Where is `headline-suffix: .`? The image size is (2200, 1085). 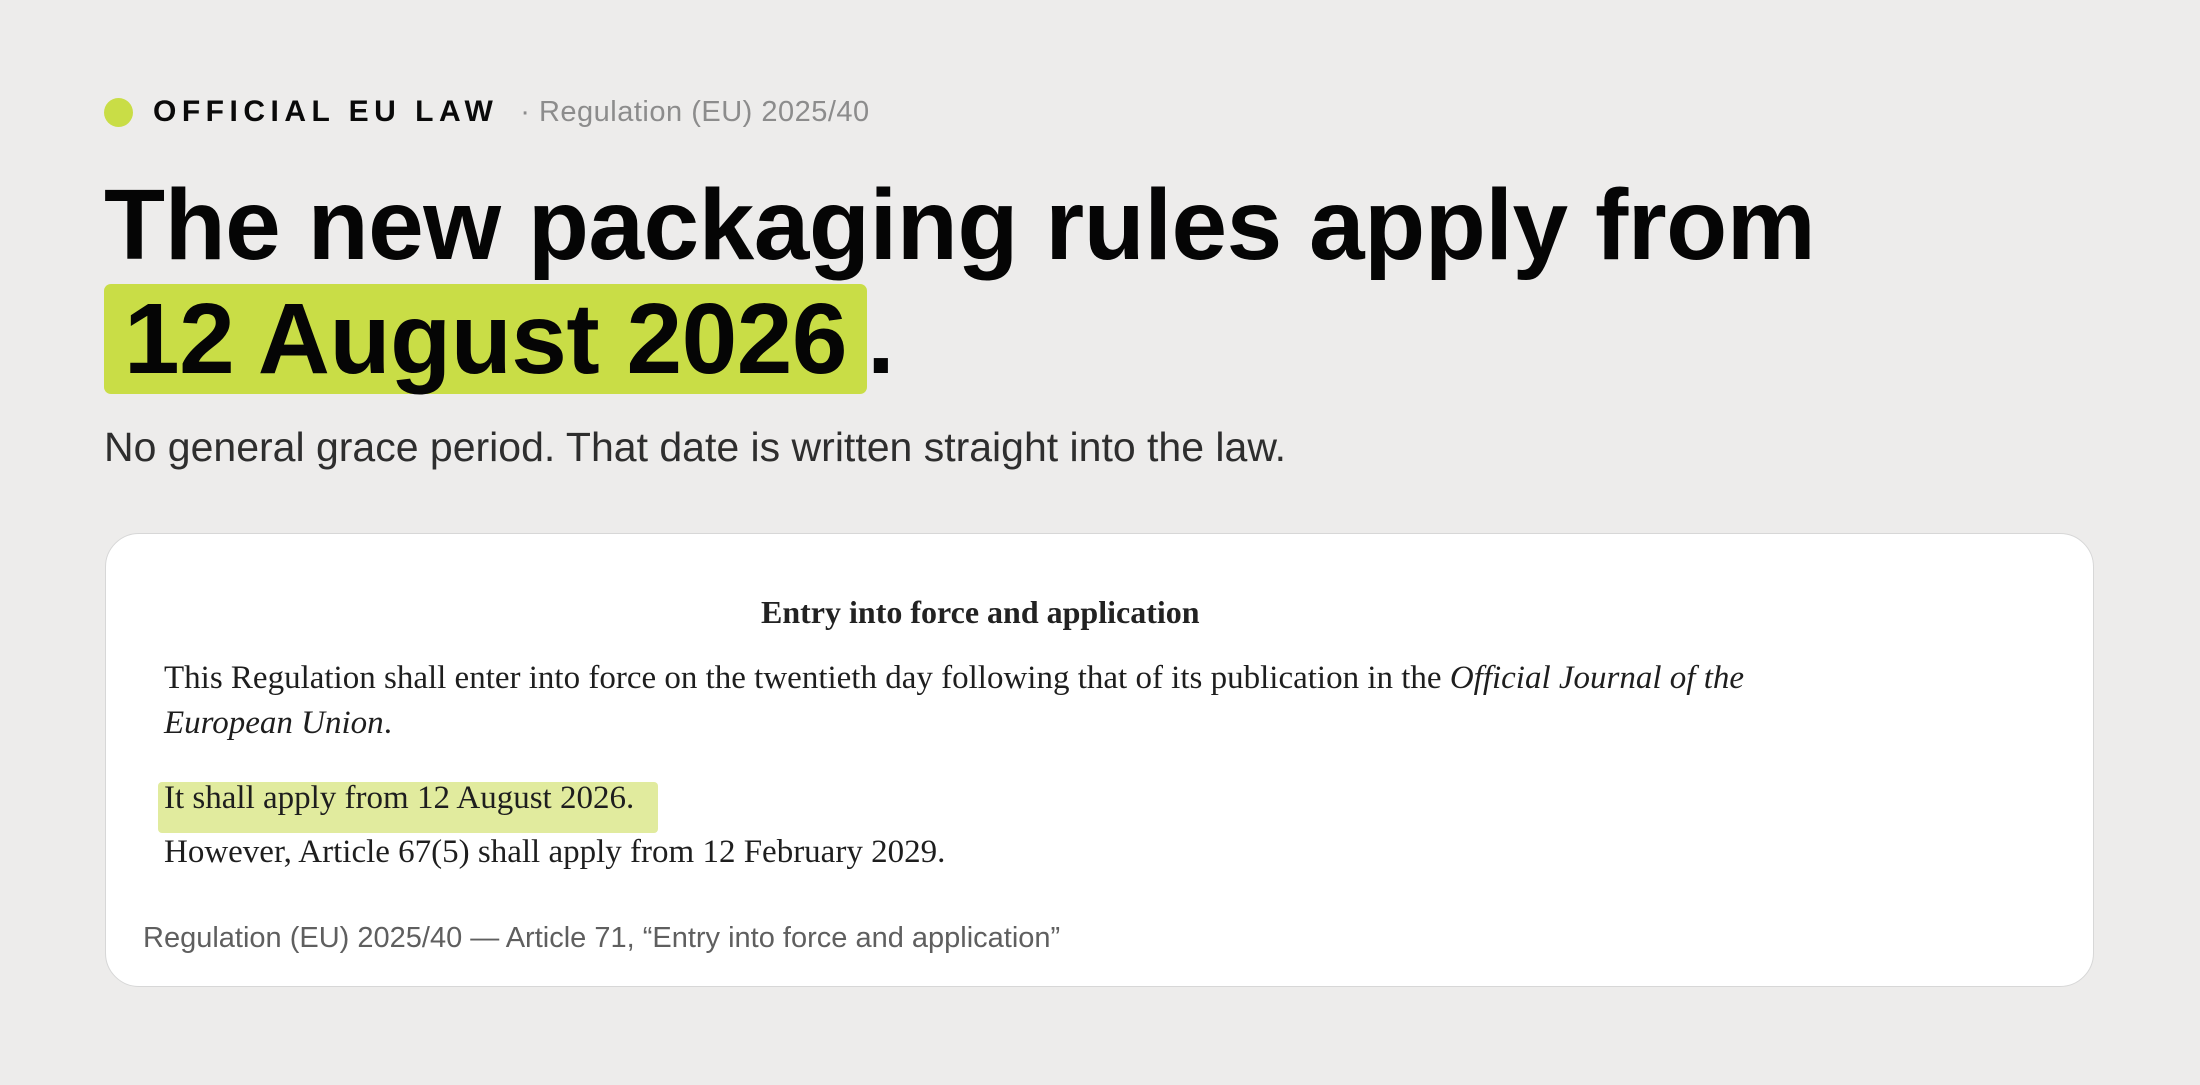 headline-suffix: . is located at coordinates (880, 339).